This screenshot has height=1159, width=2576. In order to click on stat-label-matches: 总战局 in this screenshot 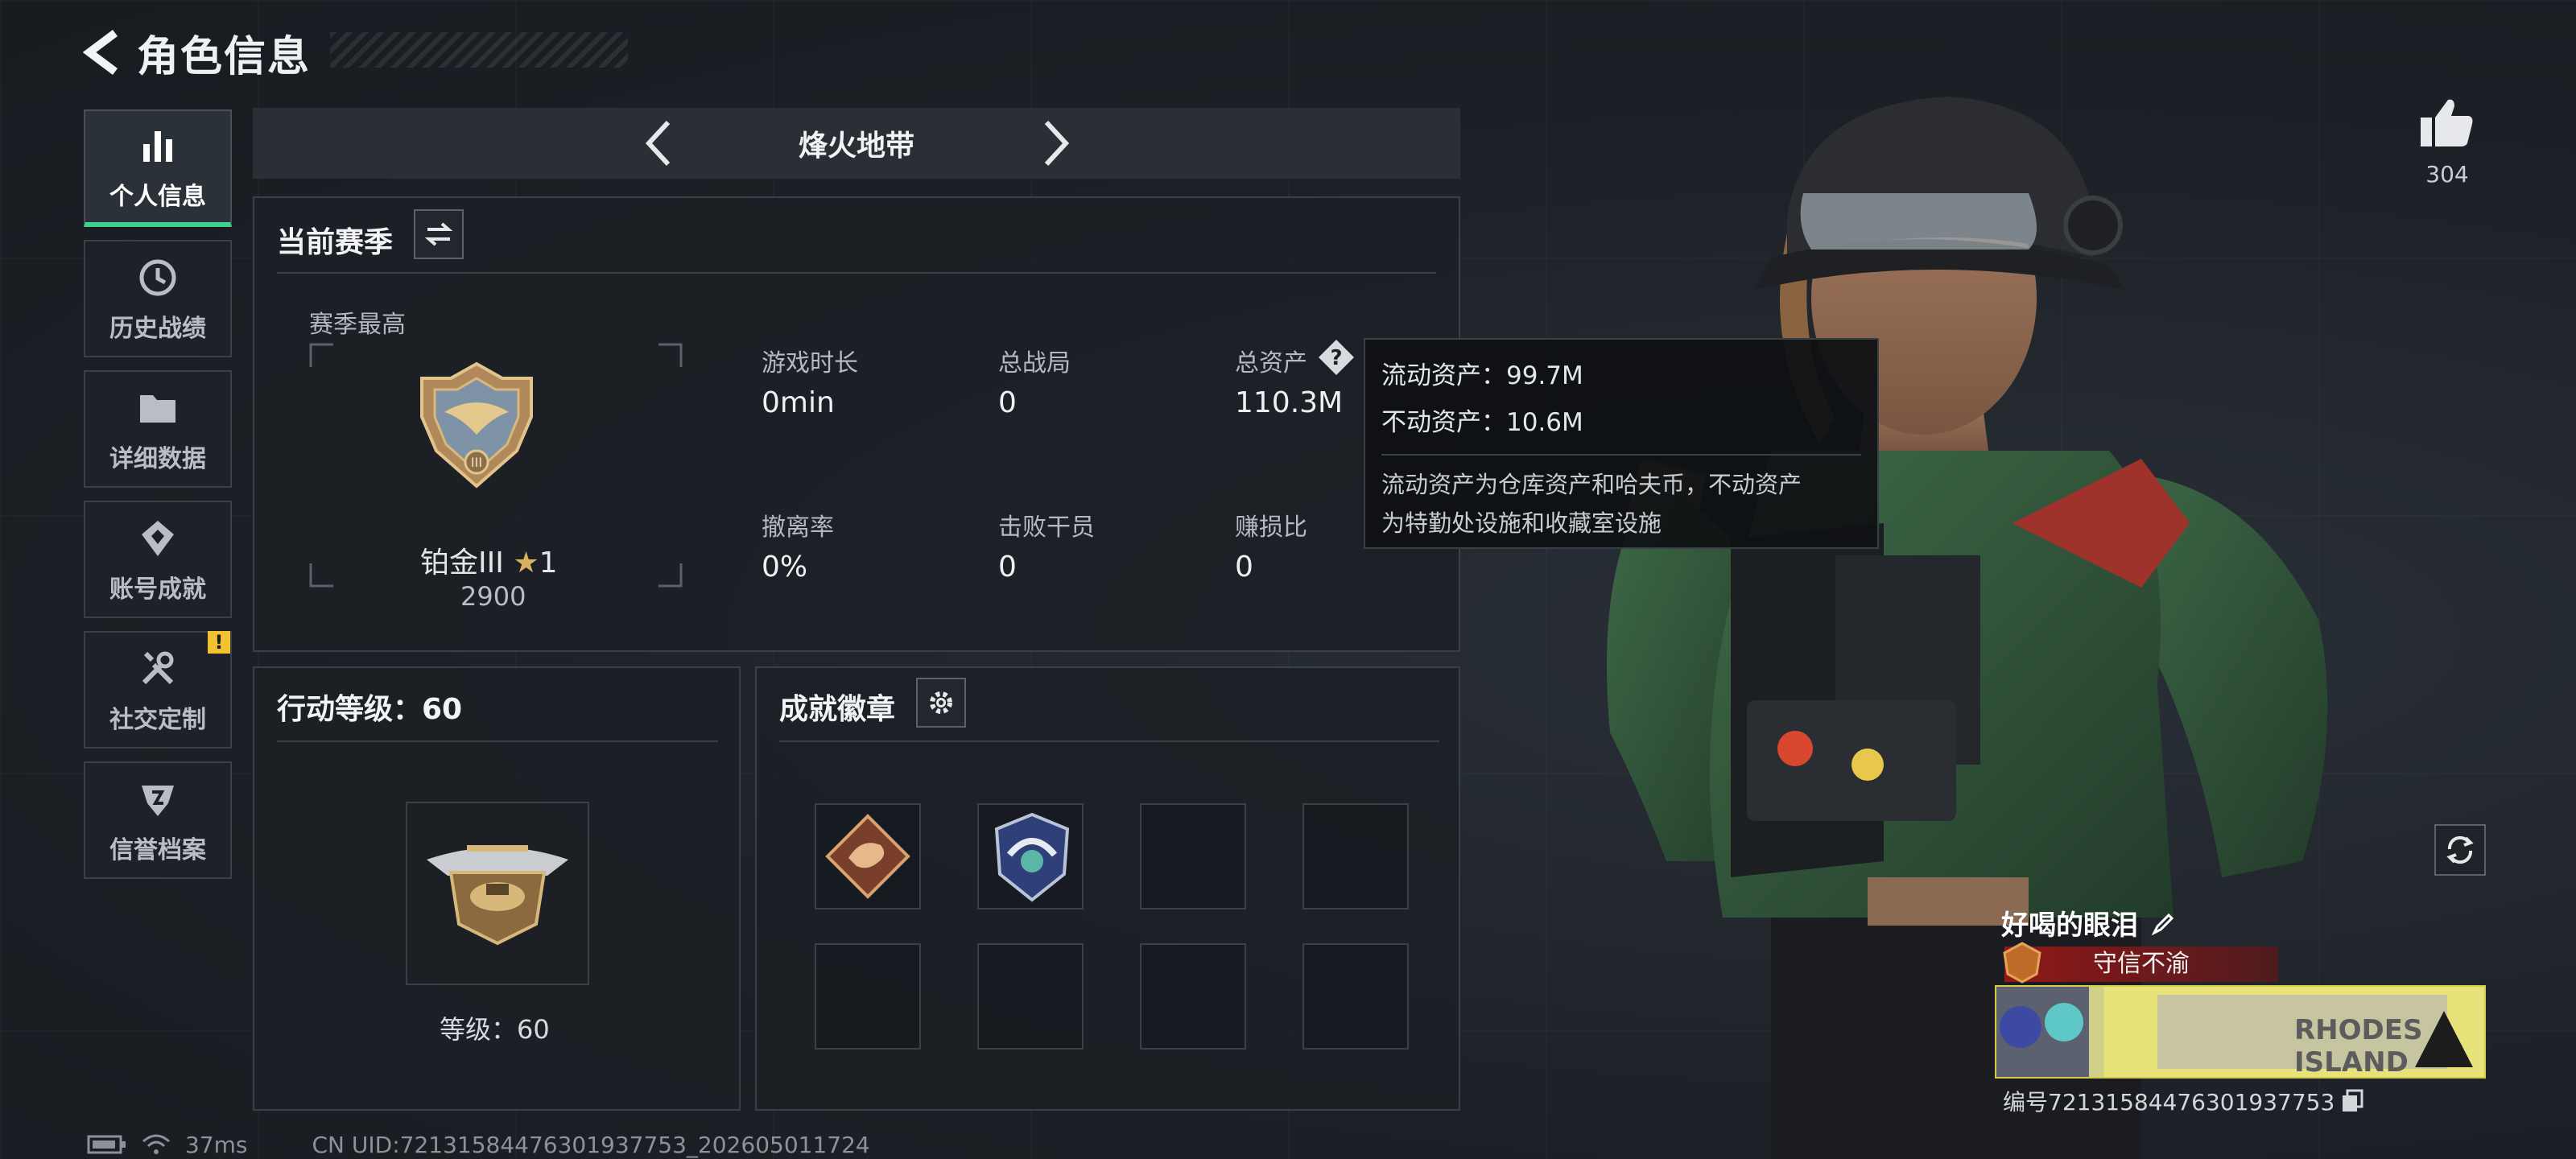, I will do `click(1034, 363)`.